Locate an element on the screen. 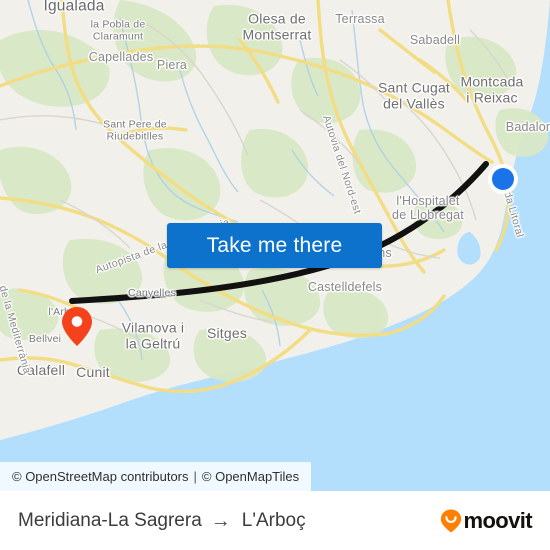 The height and width of the screenshot is (550, 550). moovit-wordmark: moovit is located at coordinates (497, 520).